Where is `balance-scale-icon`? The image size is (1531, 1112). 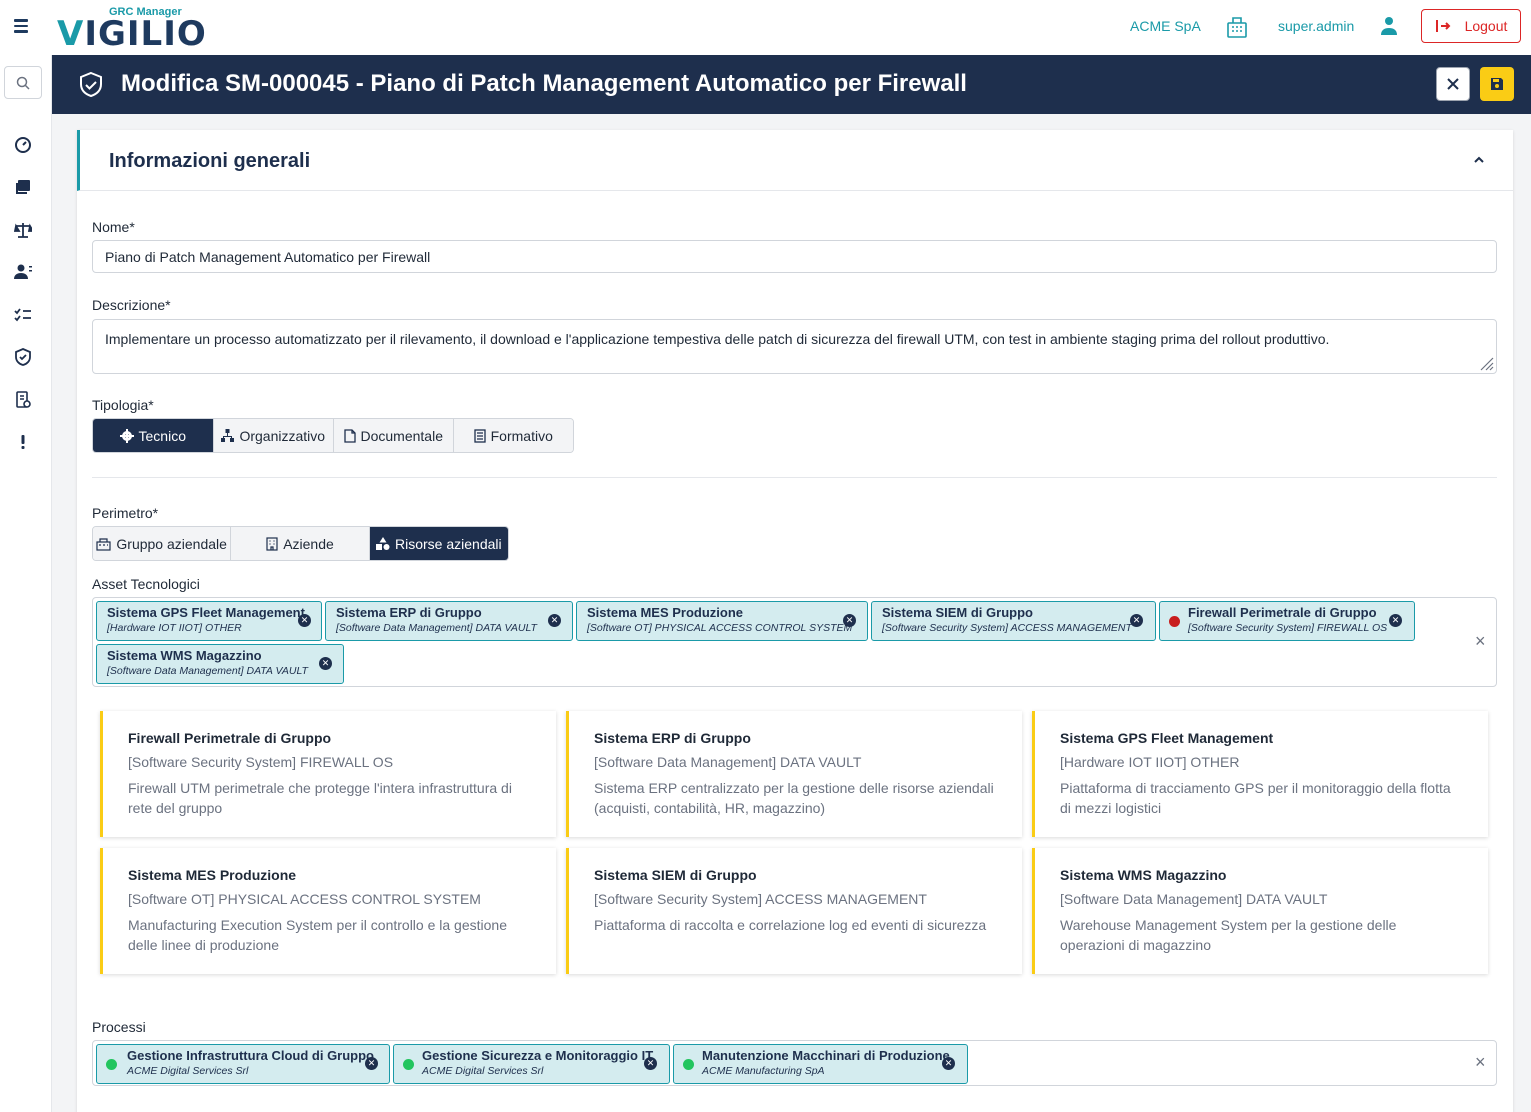 balance-scale-icon is located at coordinates (23, 230).